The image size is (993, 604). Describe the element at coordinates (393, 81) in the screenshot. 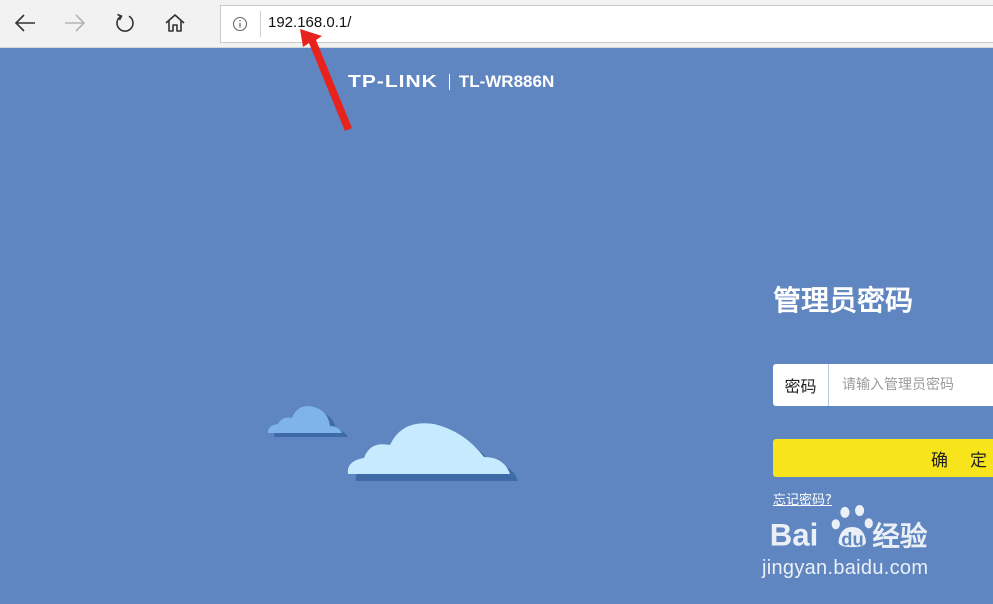

I see `tp-link-logo: TP-LINK` at that location.